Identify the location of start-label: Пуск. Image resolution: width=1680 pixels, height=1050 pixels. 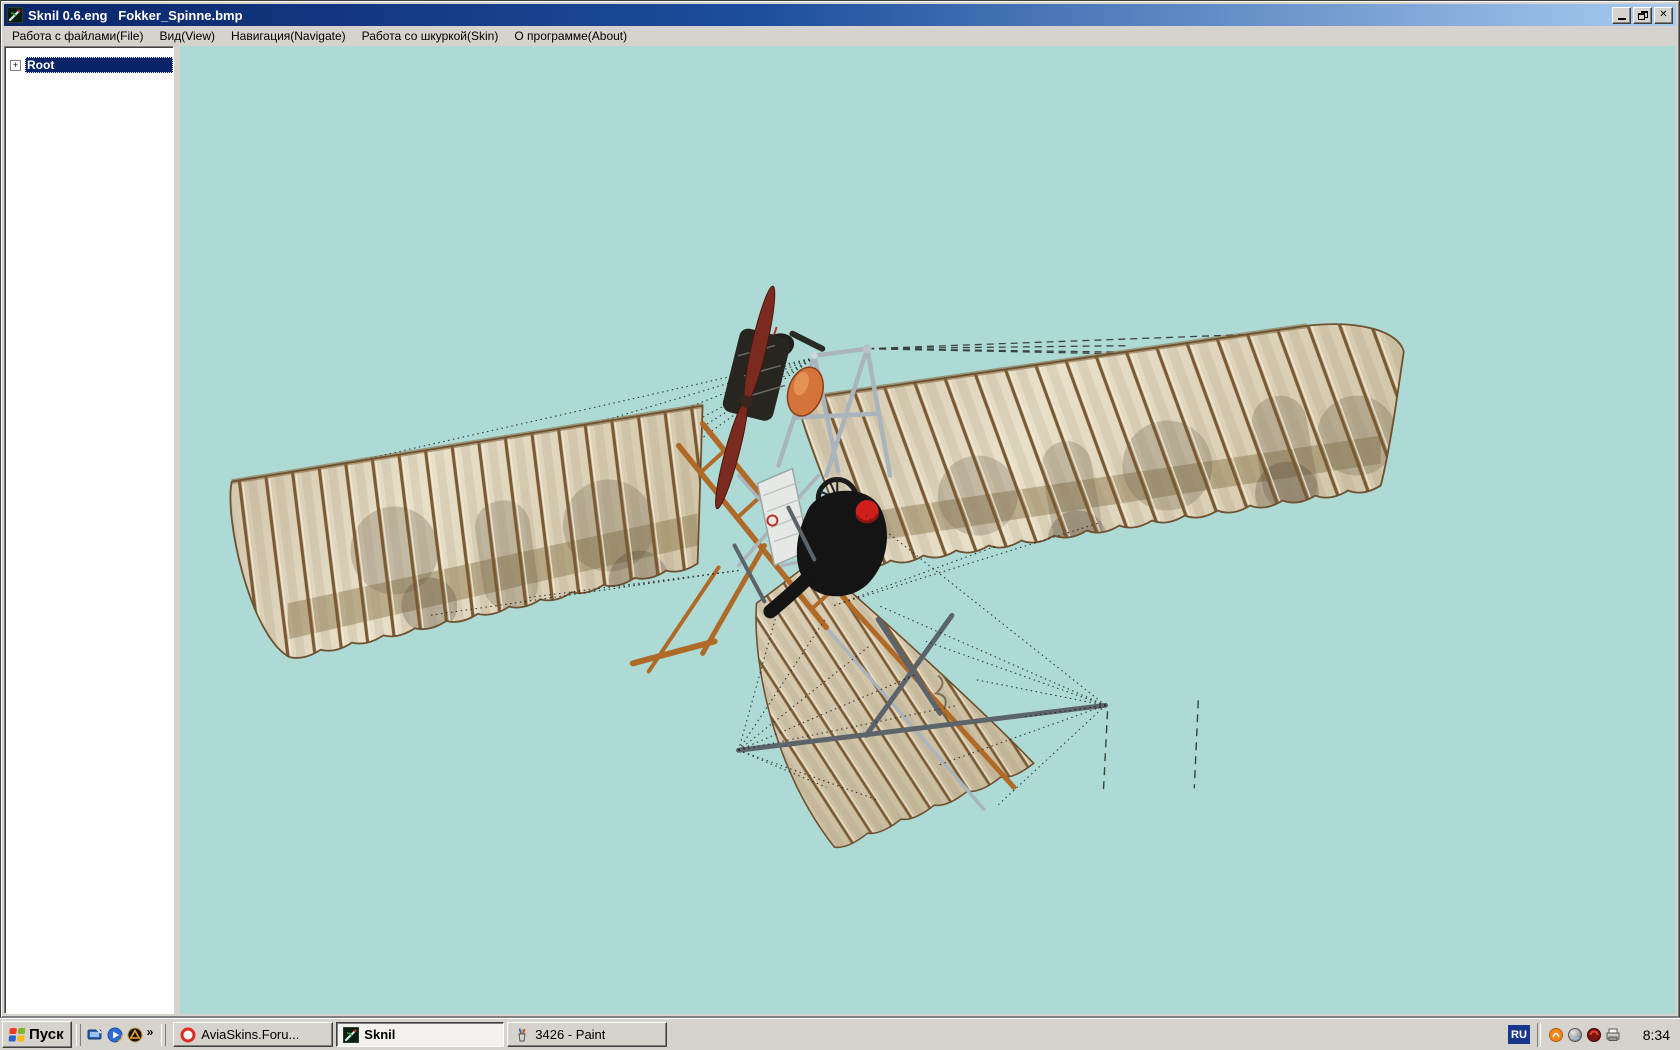
(46, 1034).